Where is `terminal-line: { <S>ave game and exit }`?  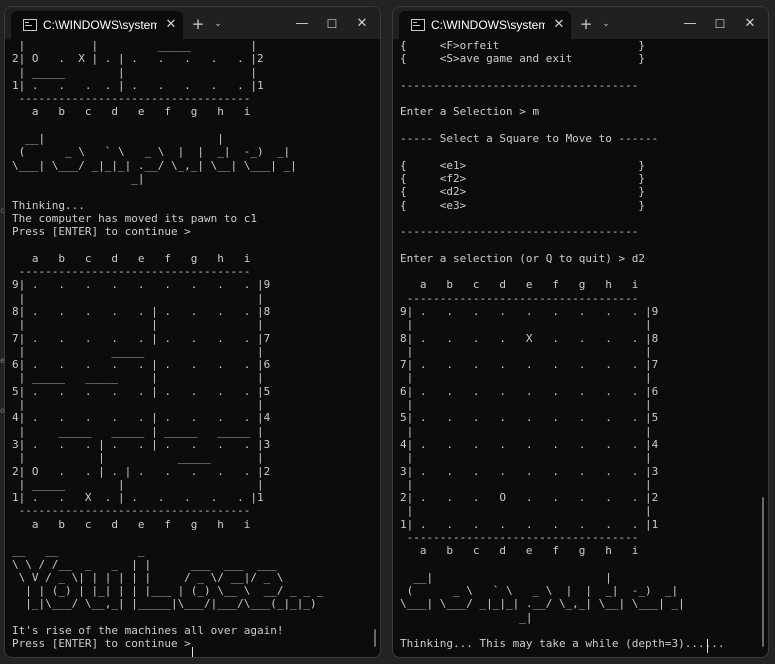 terminal-line: { <S>ave game and exit } is located at coordinates (523, 59).